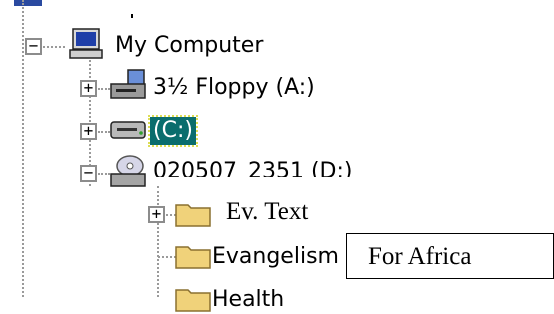  Describe the element at coordinates (267, 211) in the screenshot. I see `ev-text-label: Ev. Text` at that location.